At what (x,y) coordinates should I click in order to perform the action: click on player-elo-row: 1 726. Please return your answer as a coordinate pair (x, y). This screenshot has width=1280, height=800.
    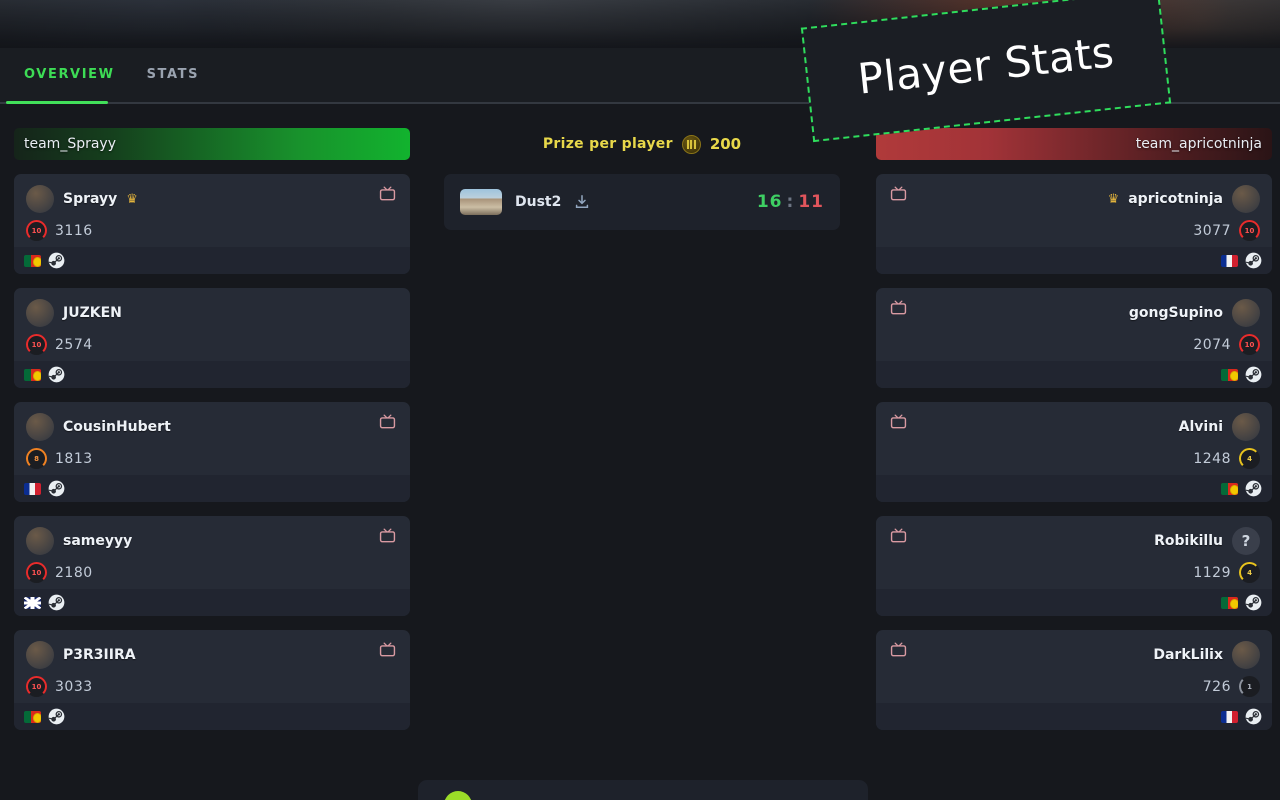
    Looking at the image, I should click on (1074, 686).